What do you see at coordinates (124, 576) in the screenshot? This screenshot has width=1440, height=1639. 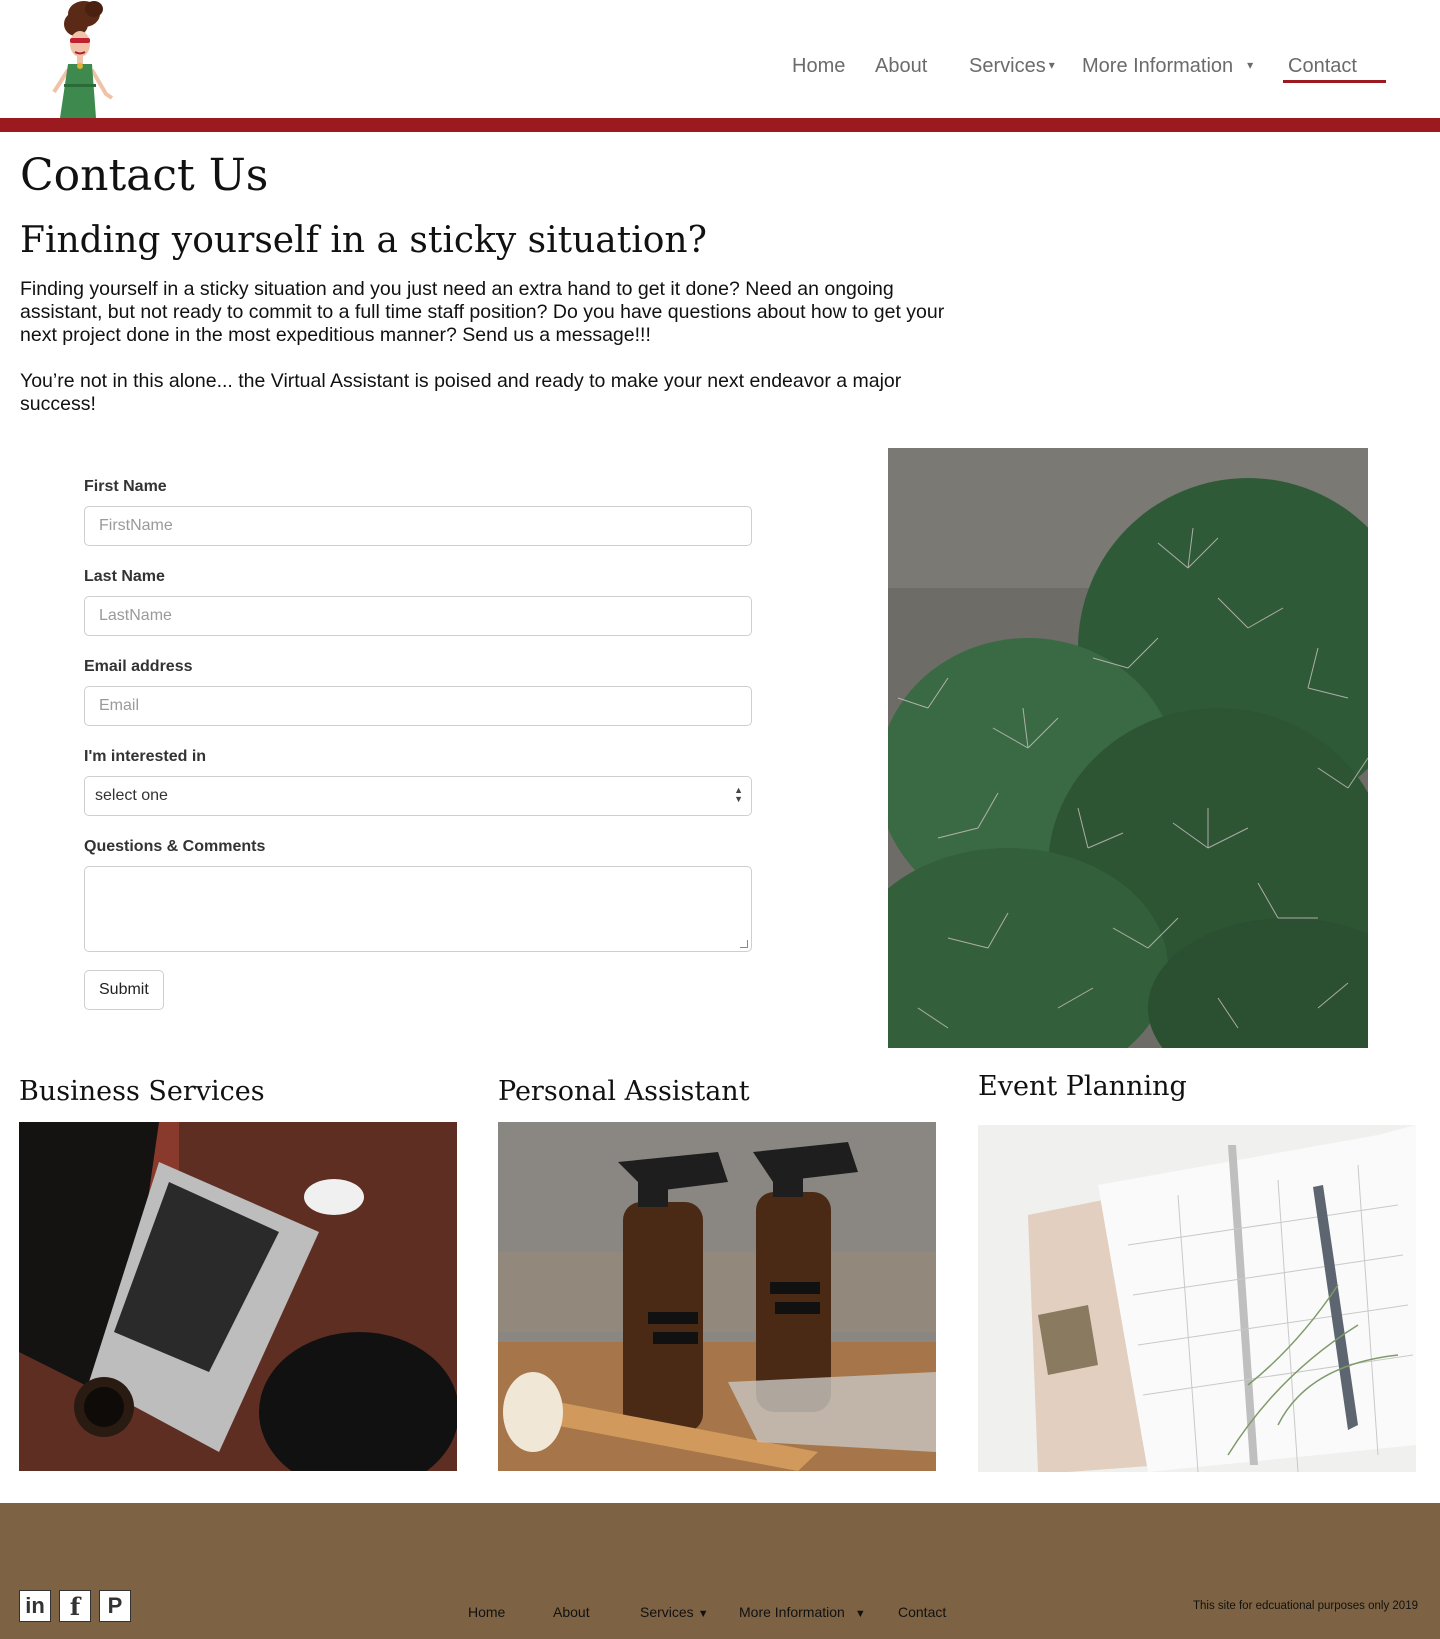 I see `last-name-label: Last Name` at bounding box center [124, 576].